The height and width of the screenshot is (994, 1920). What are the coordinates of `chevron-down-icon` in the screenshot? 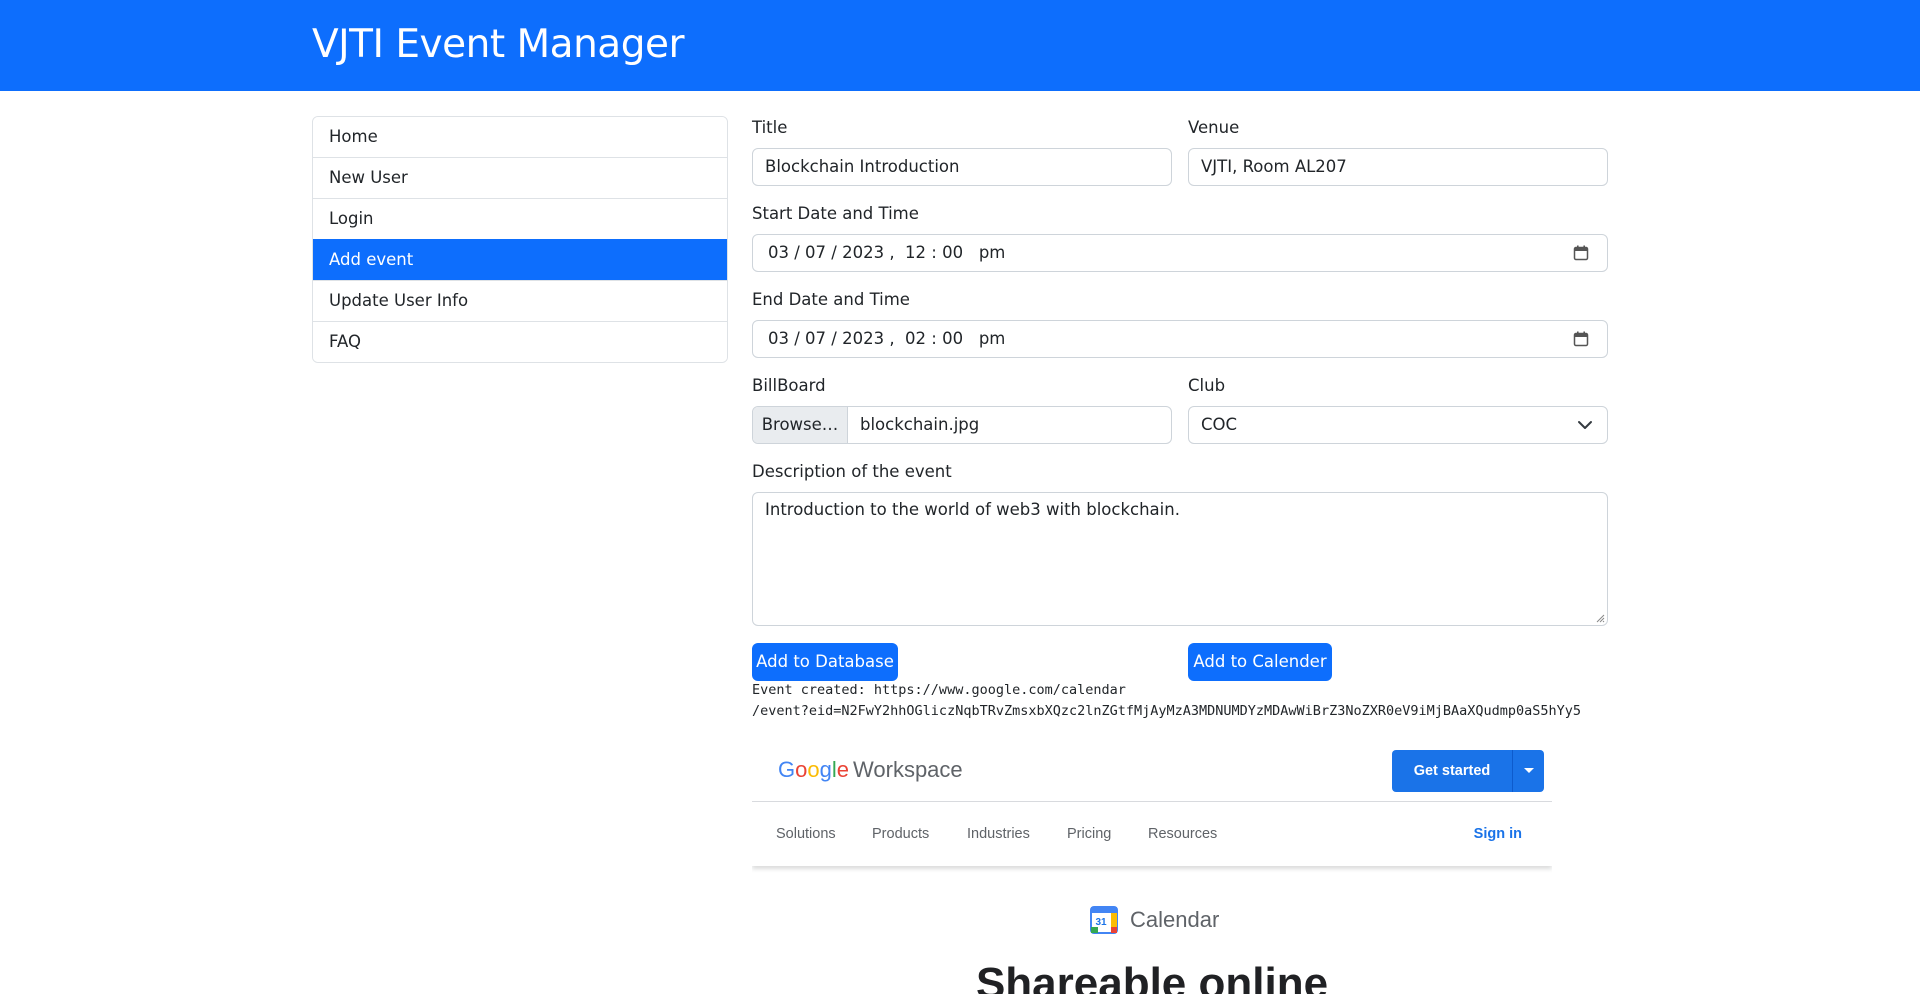 It's located at (1585, 425).